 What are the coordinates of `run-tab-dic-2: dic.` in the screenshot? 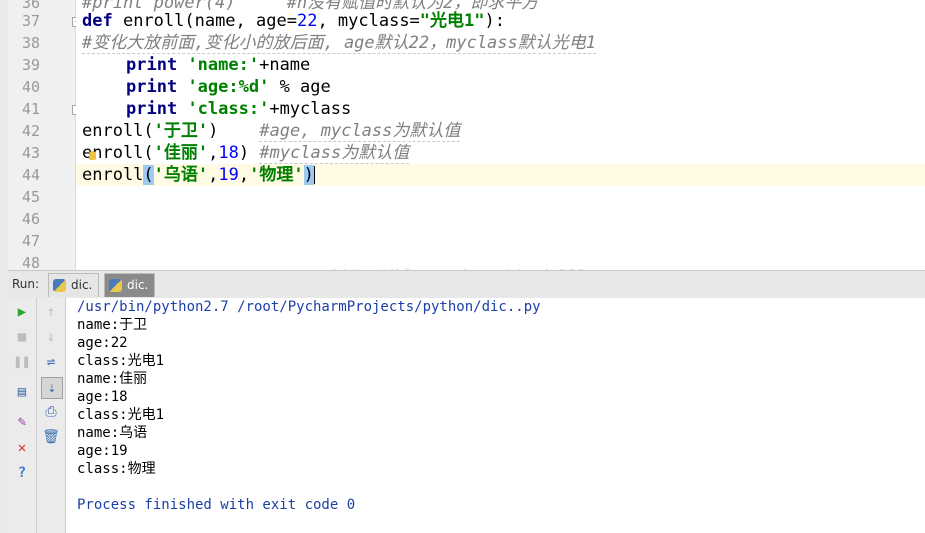 It's located at (130, 285).